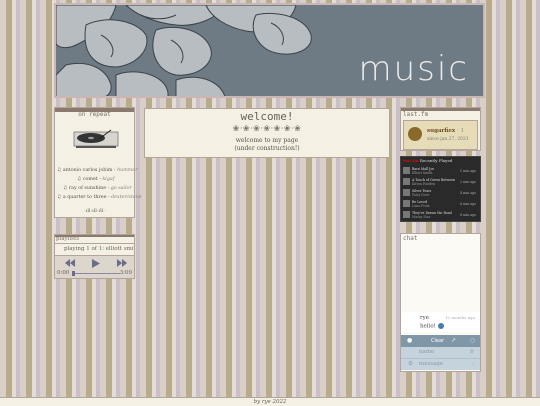 The height and width of the screenshot is (406, 540). Describe the element at coordinates (63, 273) in the screenshot. I see `time-current: 0:00` at that location.